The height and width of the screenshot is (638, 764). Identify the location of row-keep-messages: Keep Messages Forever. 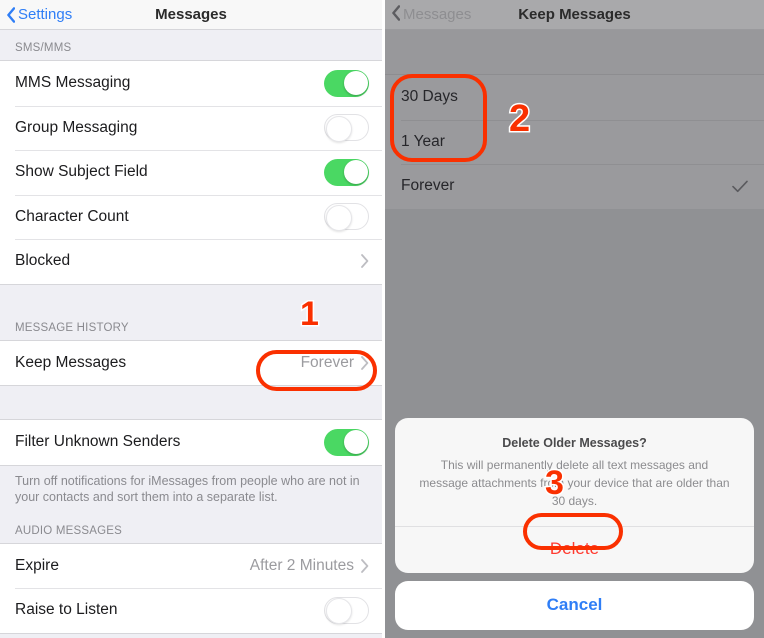
(191, 362).